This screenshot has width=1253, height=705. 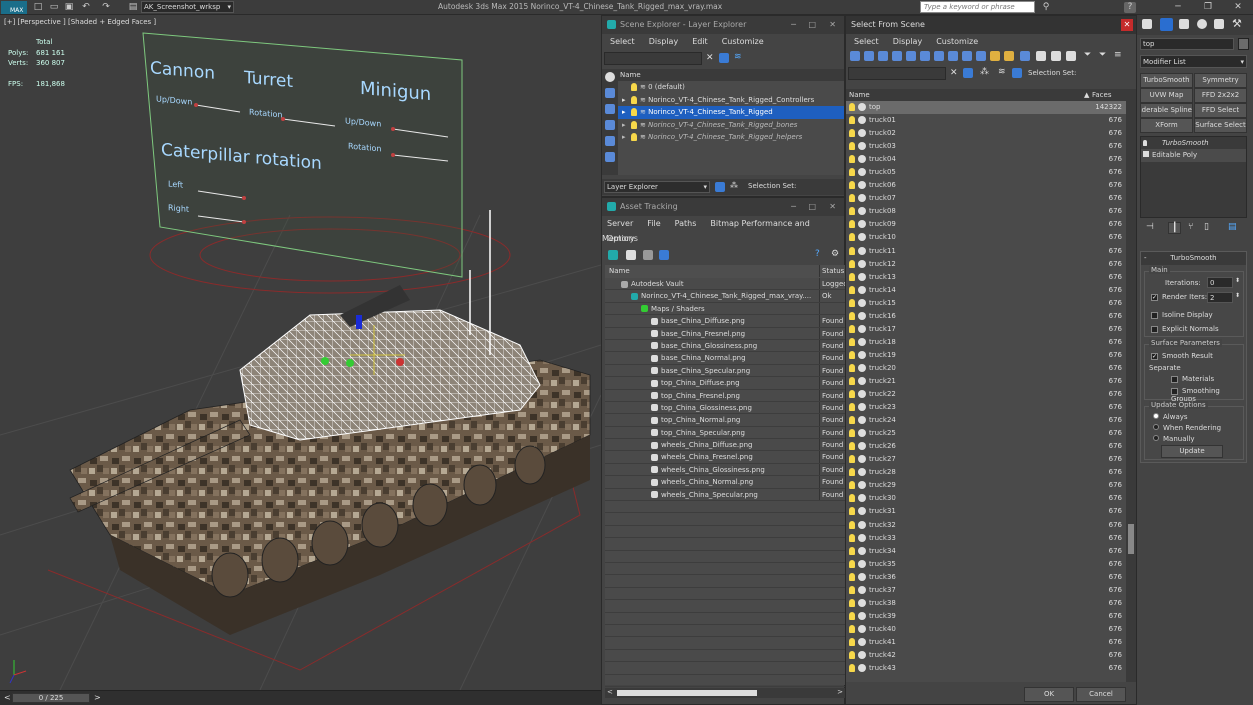 What do you see at coordinates (1206, 227) in the screenshot?
I see `remove-modifier-icon: ▯` at bounding box center [1206, 227].